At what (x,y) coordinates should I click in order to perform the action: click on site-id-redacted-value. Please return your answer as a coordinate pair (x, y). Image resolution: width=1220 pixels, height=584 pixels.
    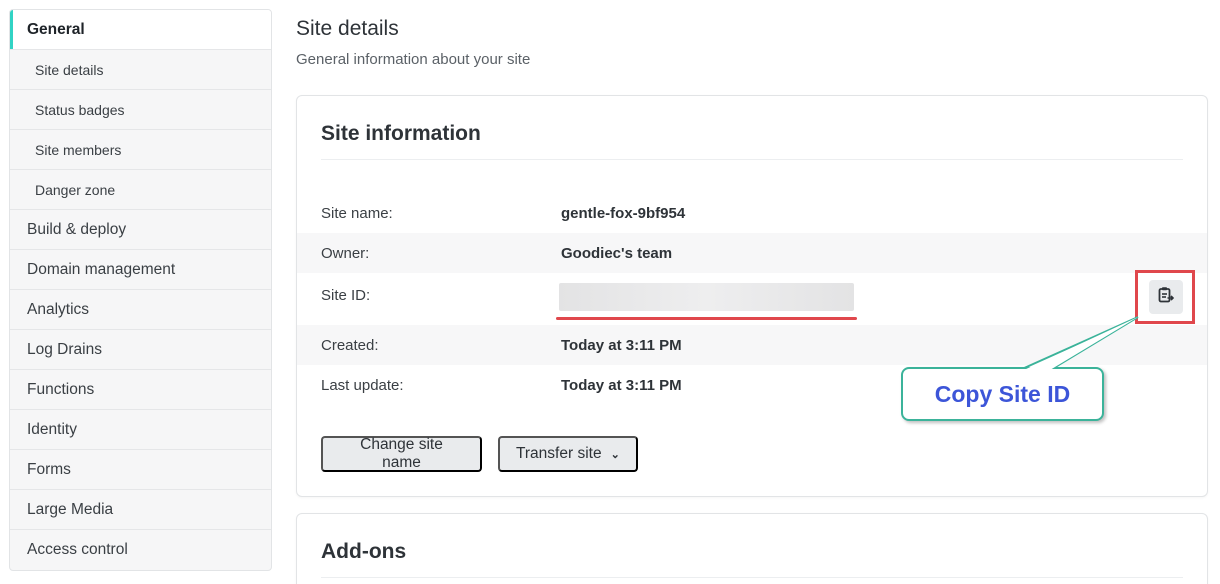
    Looking at the image, I should click on (706, 297).